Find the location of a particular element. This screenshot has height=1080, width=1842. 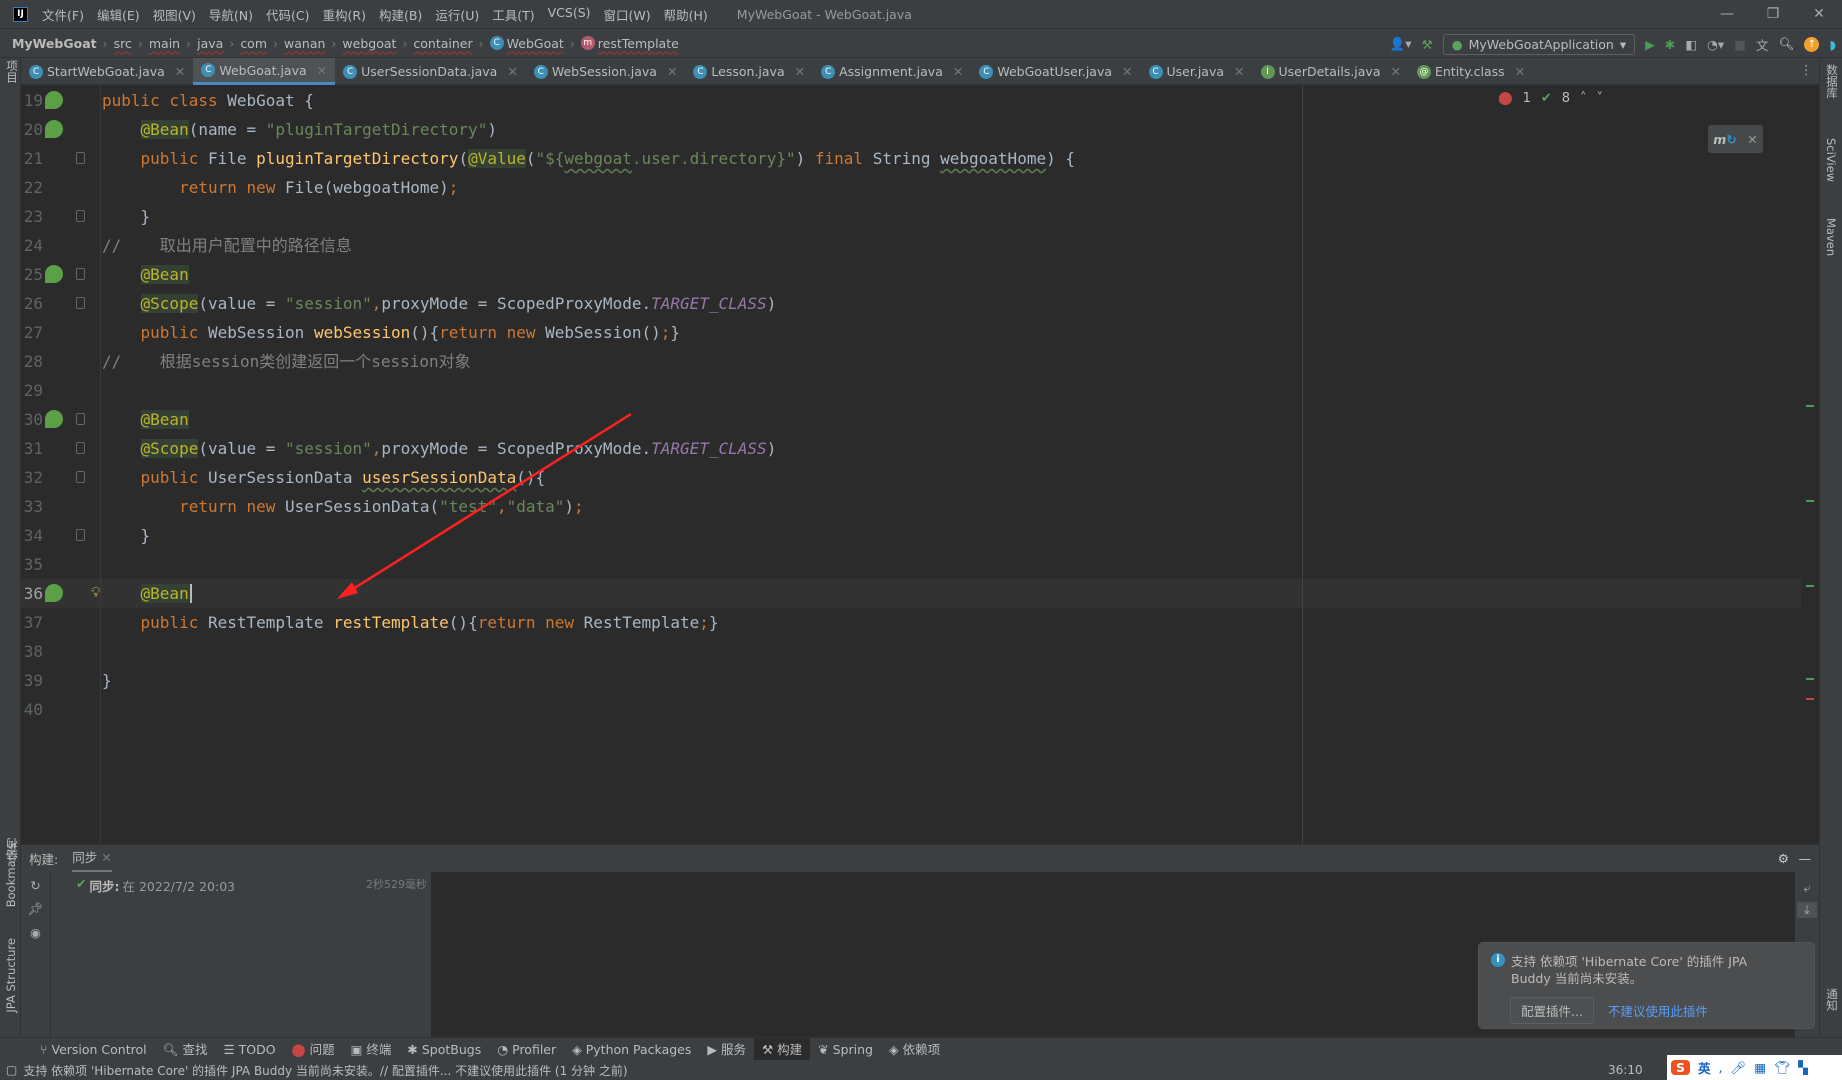

tool-window-button: 🔍︎ 查找 is located at coordinates (185, 1049).